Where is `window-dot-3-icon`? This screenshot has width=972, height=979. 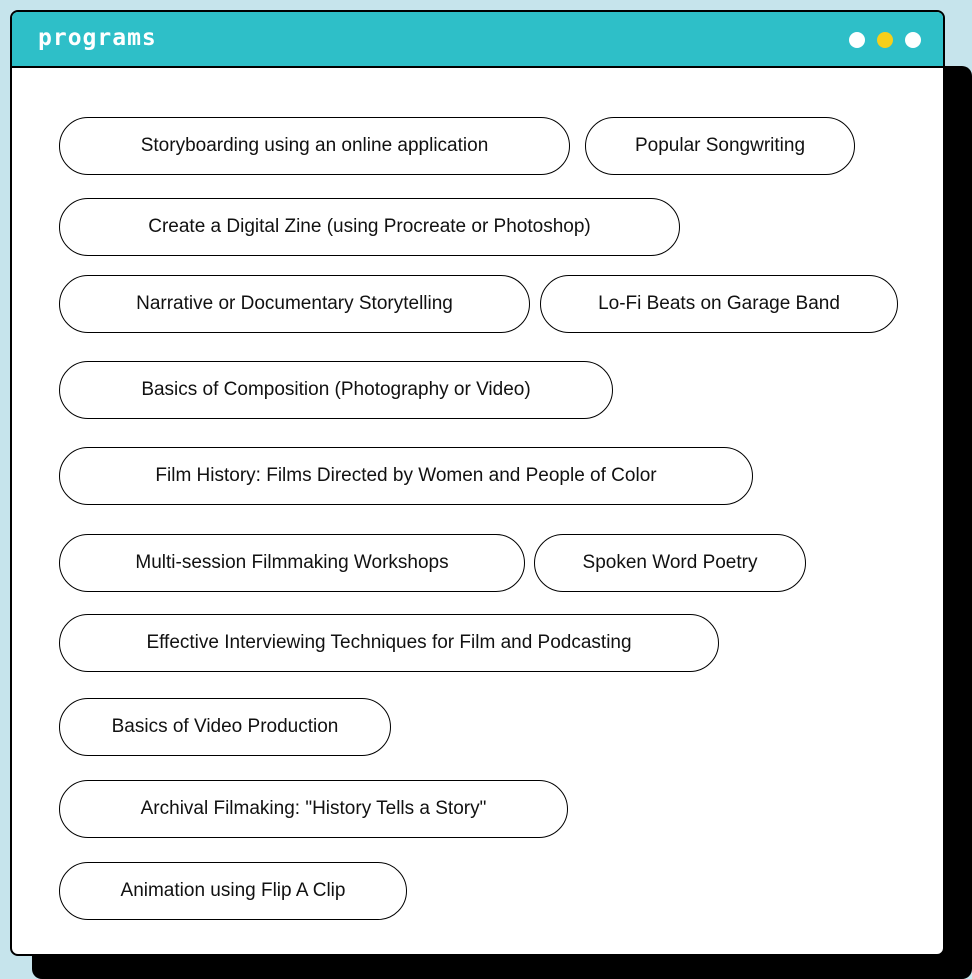 window-dot-3-icon is located at coordinates (913, 40).